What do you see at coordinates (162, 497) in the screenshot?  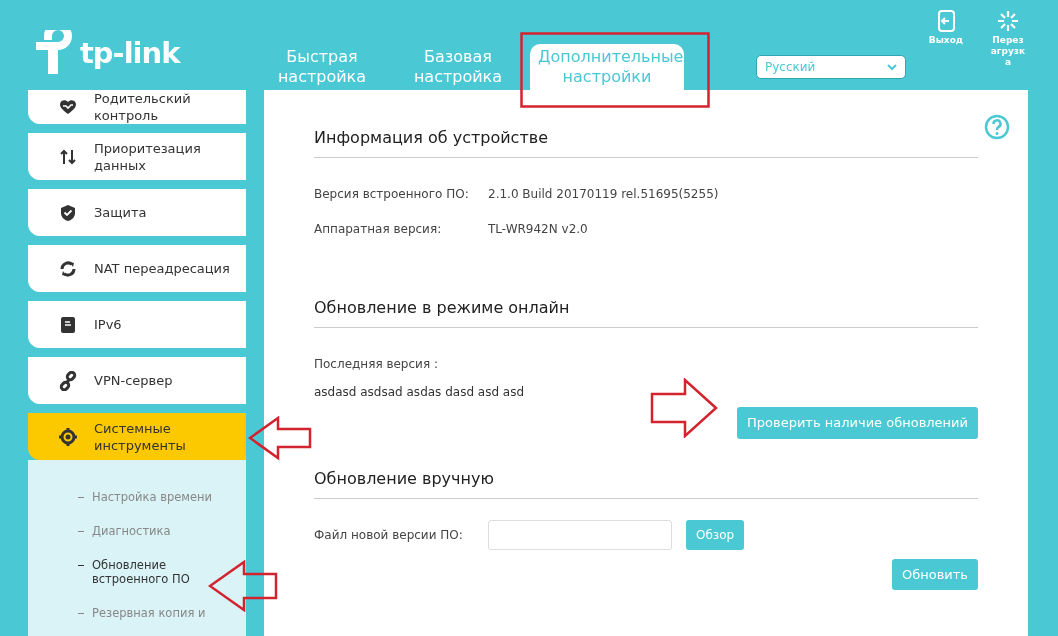 I see `submenu-item: Настройка времени` at bounding box center [162, 497].